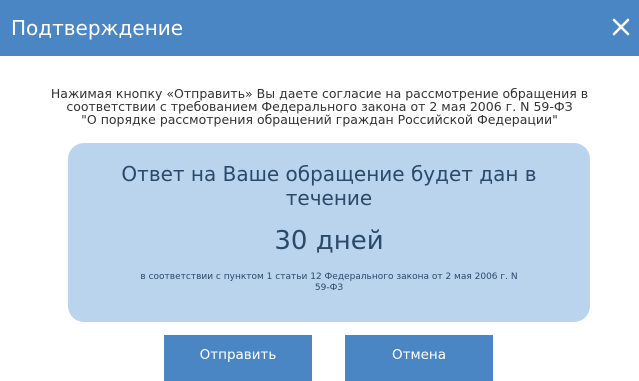  Describe the element at coordinates (621, 27) in the screenshot. I see `close-icon` at that location.